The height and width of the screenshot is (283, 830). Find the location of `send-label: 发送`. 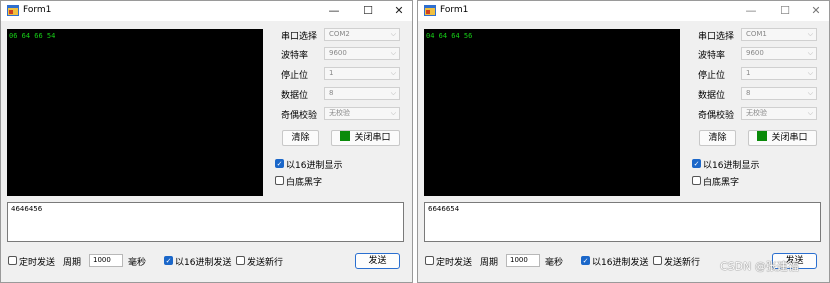

send-label: 发送 is located at coordinates (377, 261).